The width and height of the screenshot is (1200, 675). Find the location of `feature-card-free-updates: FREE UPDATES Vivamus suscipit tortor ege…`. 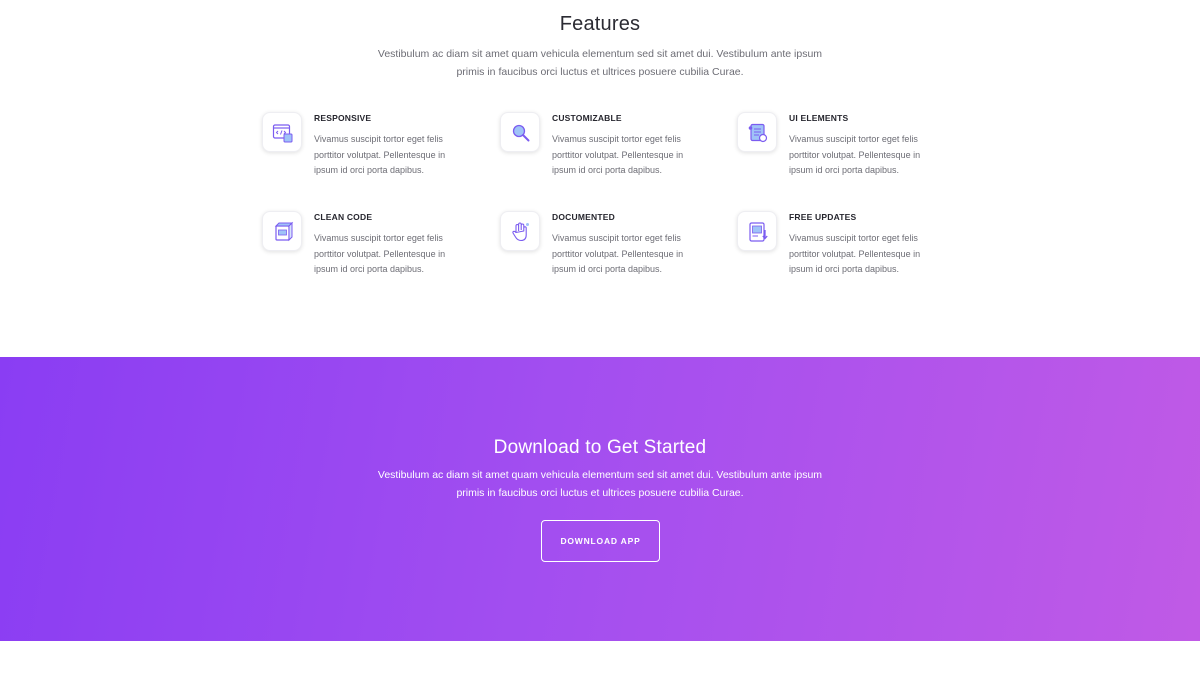

feature-card-free-updates: FREE UPDATES Vivamus suscipit tortor ege… is located at coordinates (837, 251).